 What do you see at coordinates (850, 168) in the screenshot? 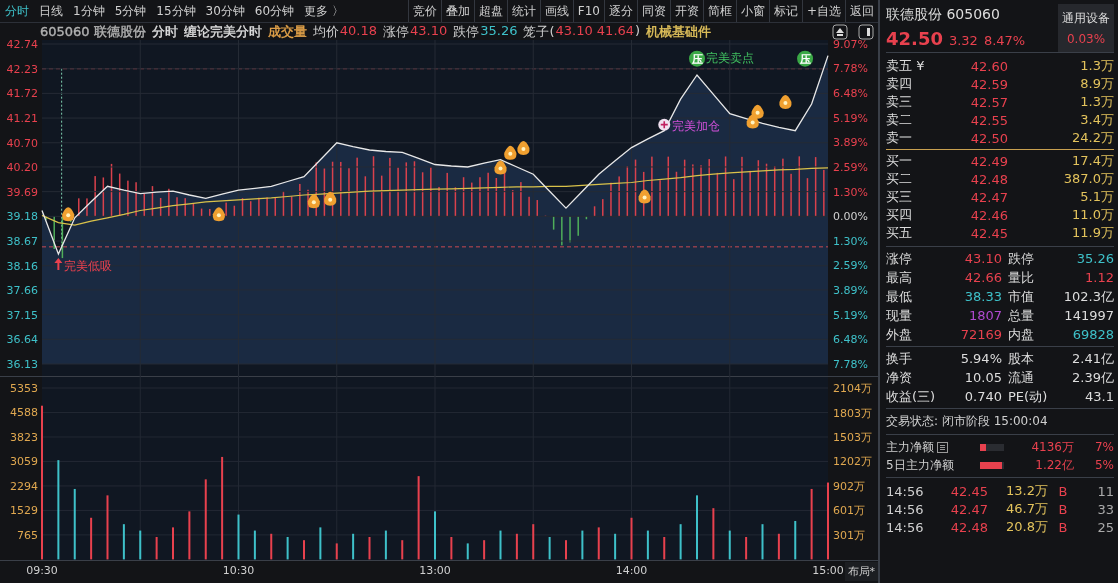
I see `axis-label: 2.59%` at bounding box center [850, 168].